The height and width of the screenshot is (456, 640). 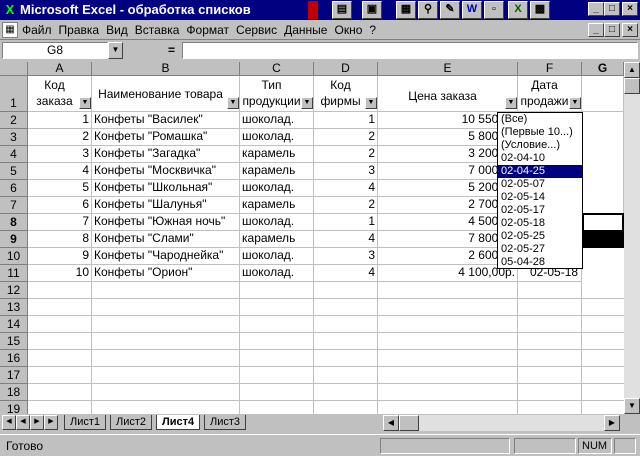 I want to click on cell-product-name: Конфеты "Москвичка", so click(x=166, y=171).